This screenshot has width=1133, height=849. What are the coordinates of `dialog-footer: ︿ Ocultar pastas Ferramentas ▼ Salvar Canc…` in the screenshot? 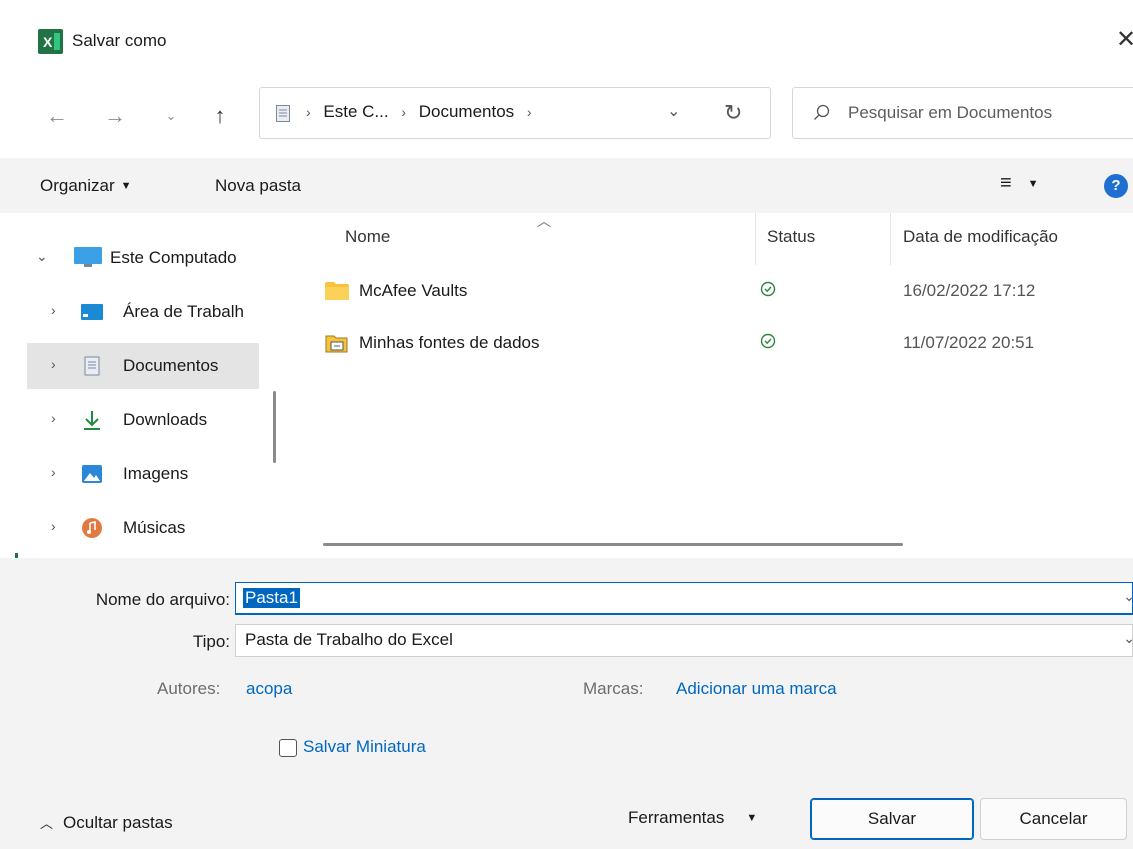 It's located at (566, 809).